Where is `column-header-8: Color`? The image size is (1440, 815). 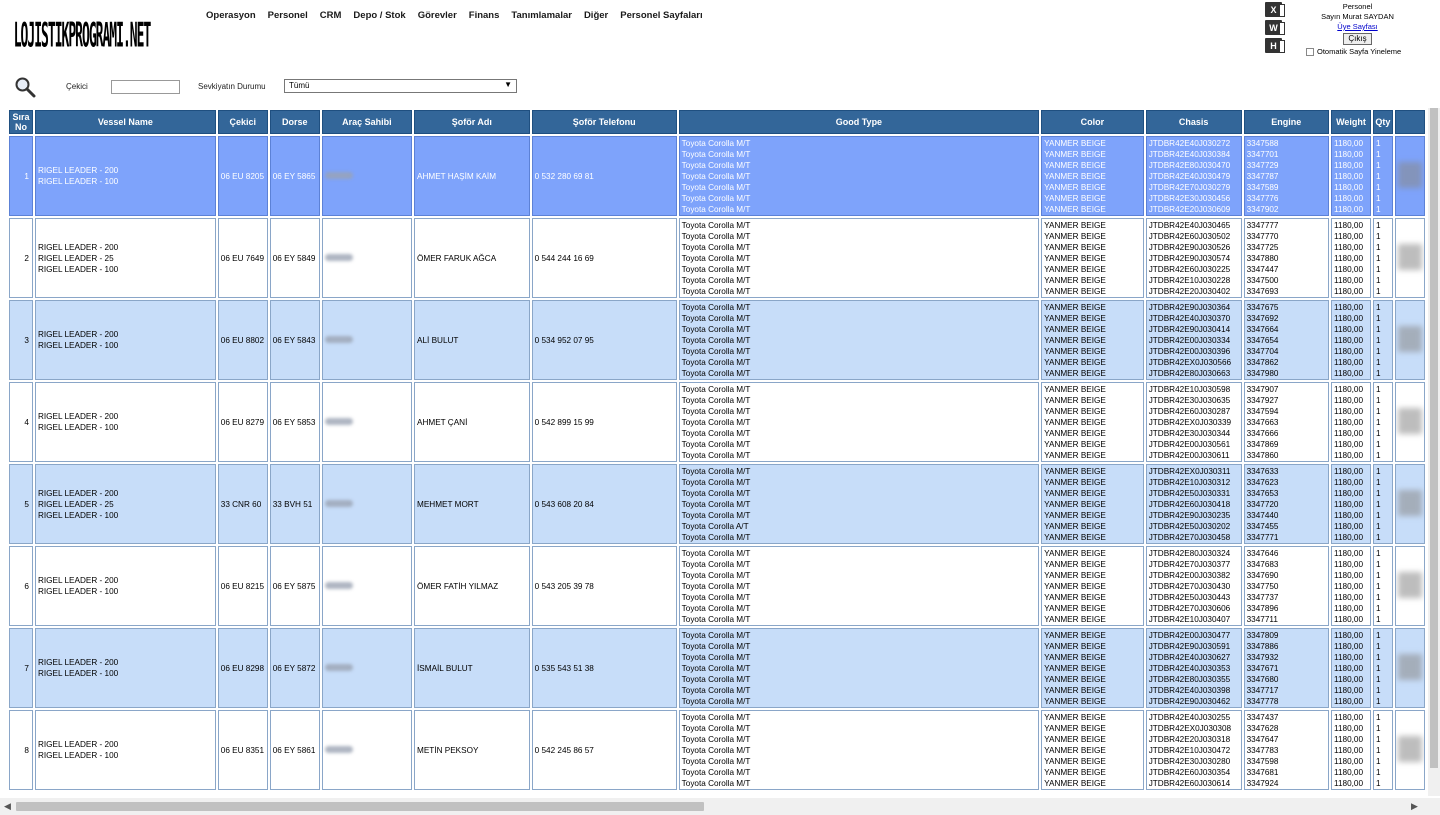
column-header-8: Color is located at coordinates (1092, 122).